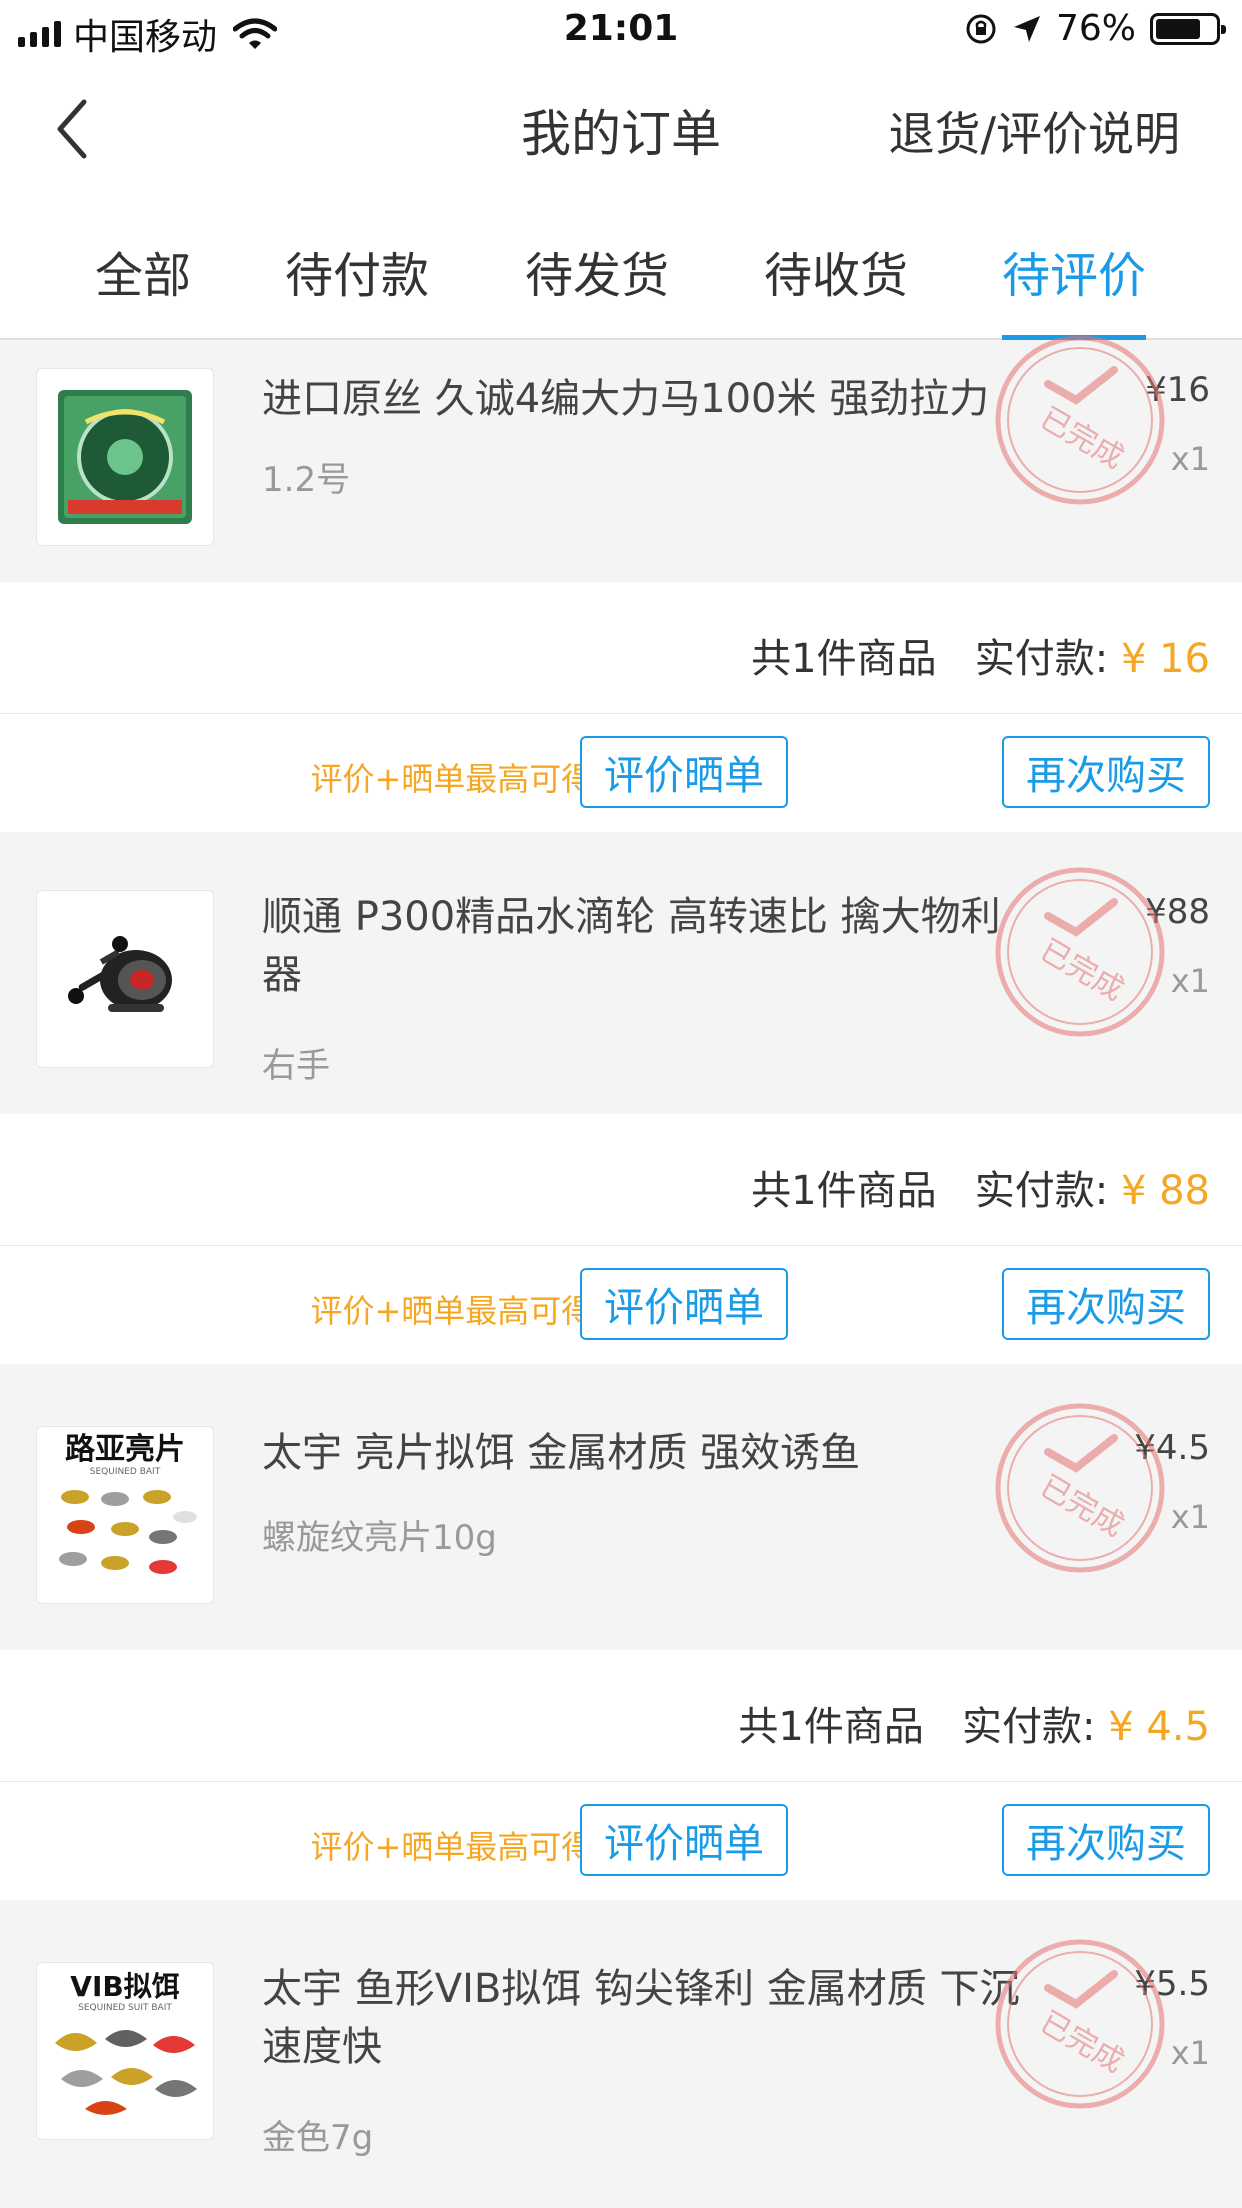 The width and height of the screenshot is (1242, 2208). I want to click on battery-percent: 76%, so click(1095, 28).